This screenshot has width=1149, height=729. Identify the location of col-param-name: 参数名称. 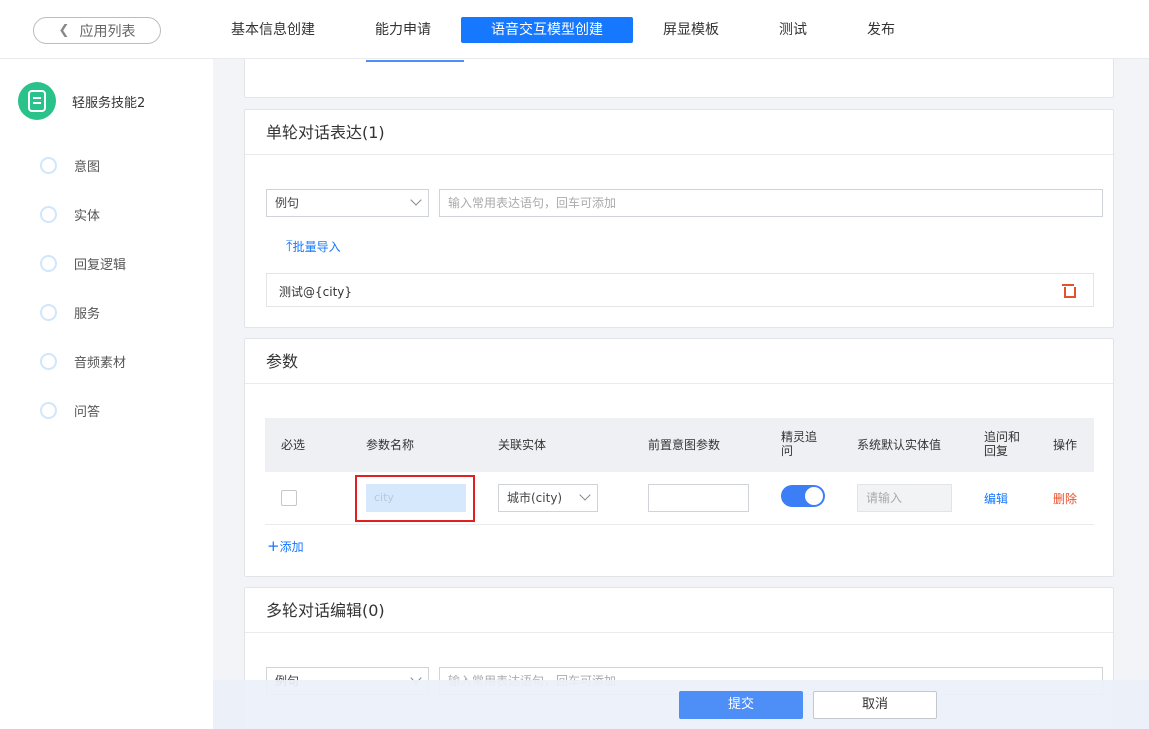
(390, 445).